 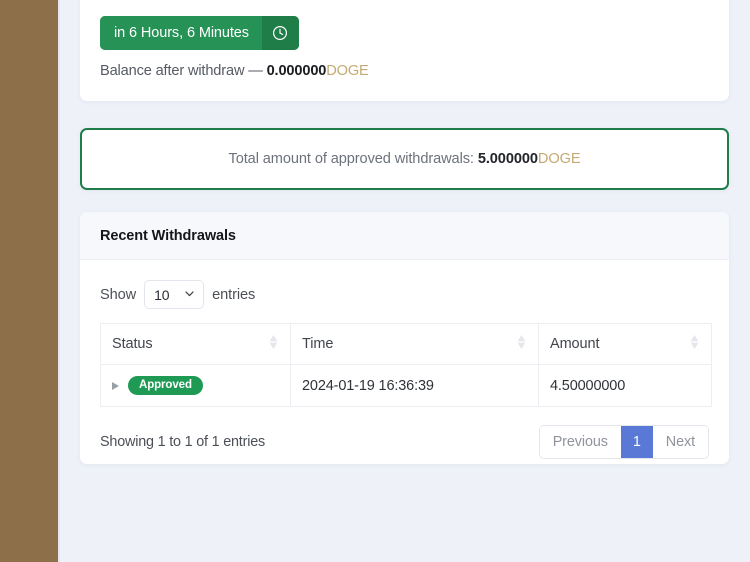 I want to click on entries-label: entries, so click(x=234, y=294).